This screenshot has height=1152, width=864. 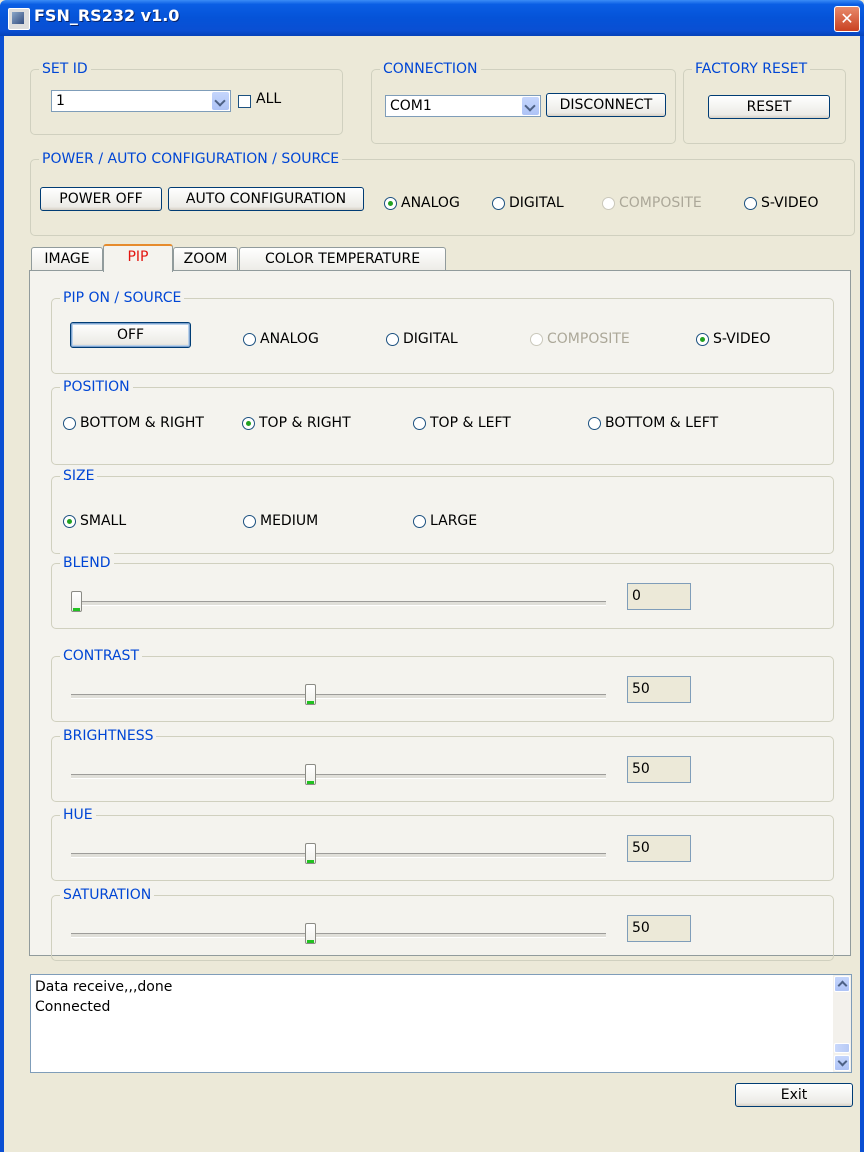 What do you see at coordinates (138, 258) in the screenshot?
I see `tab-pip: PIP` at bounding box center [138, 258].